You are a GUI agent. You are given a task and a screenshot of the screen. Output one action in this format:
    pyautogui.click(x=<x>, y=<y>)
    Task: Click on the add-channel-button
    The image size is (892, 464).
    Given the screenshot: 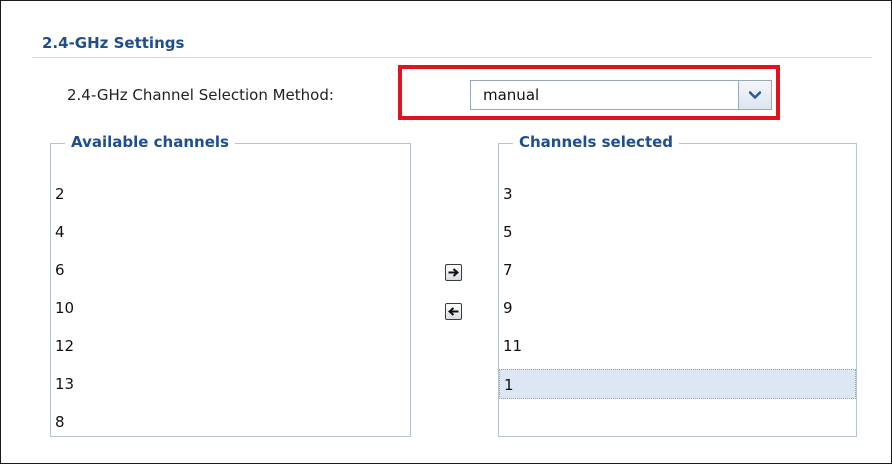 What is the action you would take?
    pyautogui.click(x=453, y=272)
    